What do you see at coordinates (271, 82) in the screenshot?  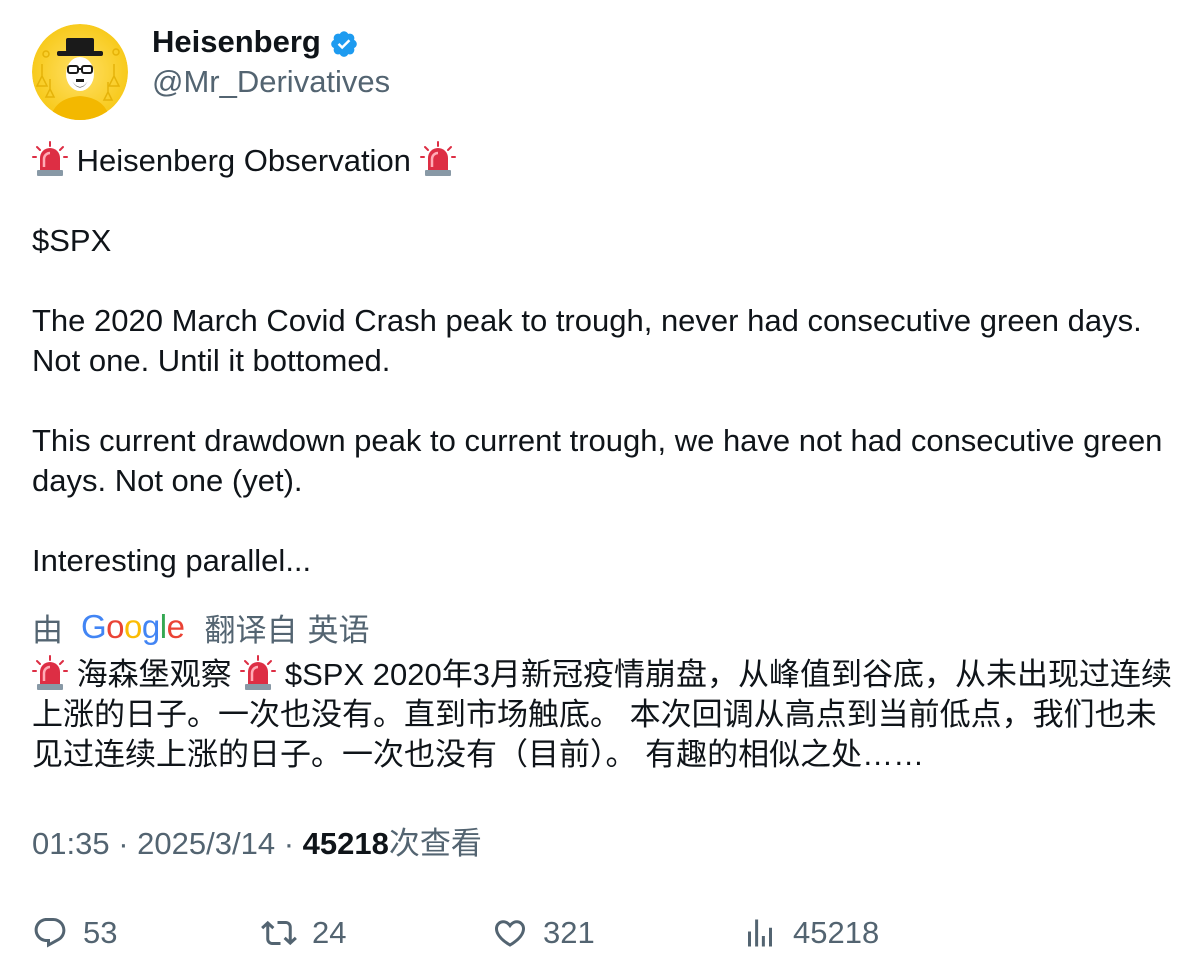 I see `user-handle: @Mr_Derivatives` at bounding box center [271, 82].